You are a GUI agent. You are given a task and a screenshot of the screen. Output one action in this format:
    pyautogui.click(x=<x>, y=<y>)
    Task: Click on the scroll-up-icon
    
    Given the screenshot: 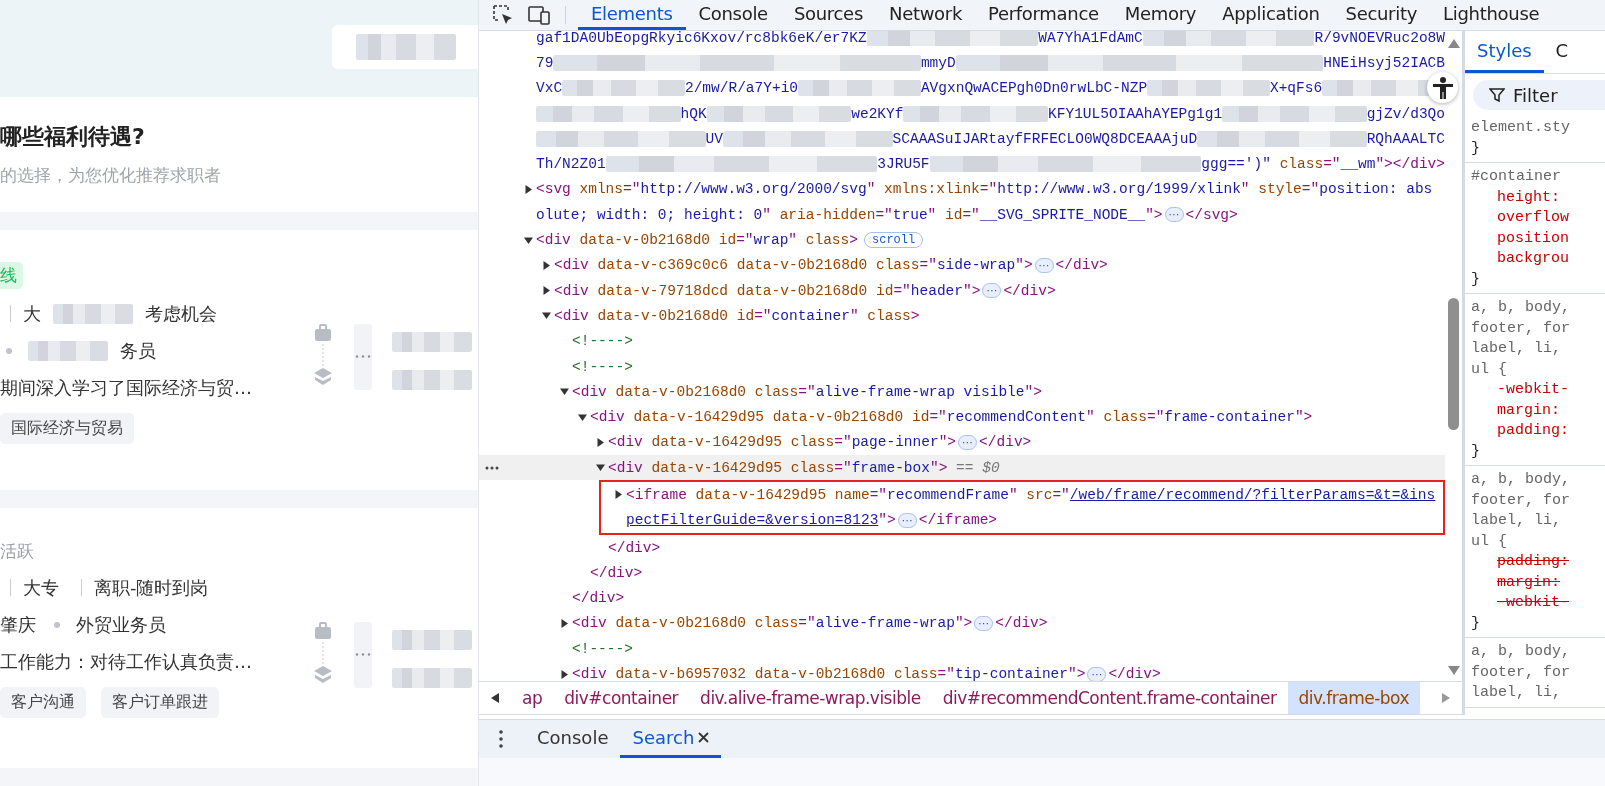 What is the action you would take?
    pyautogui.click(x=1453, y=43)
    